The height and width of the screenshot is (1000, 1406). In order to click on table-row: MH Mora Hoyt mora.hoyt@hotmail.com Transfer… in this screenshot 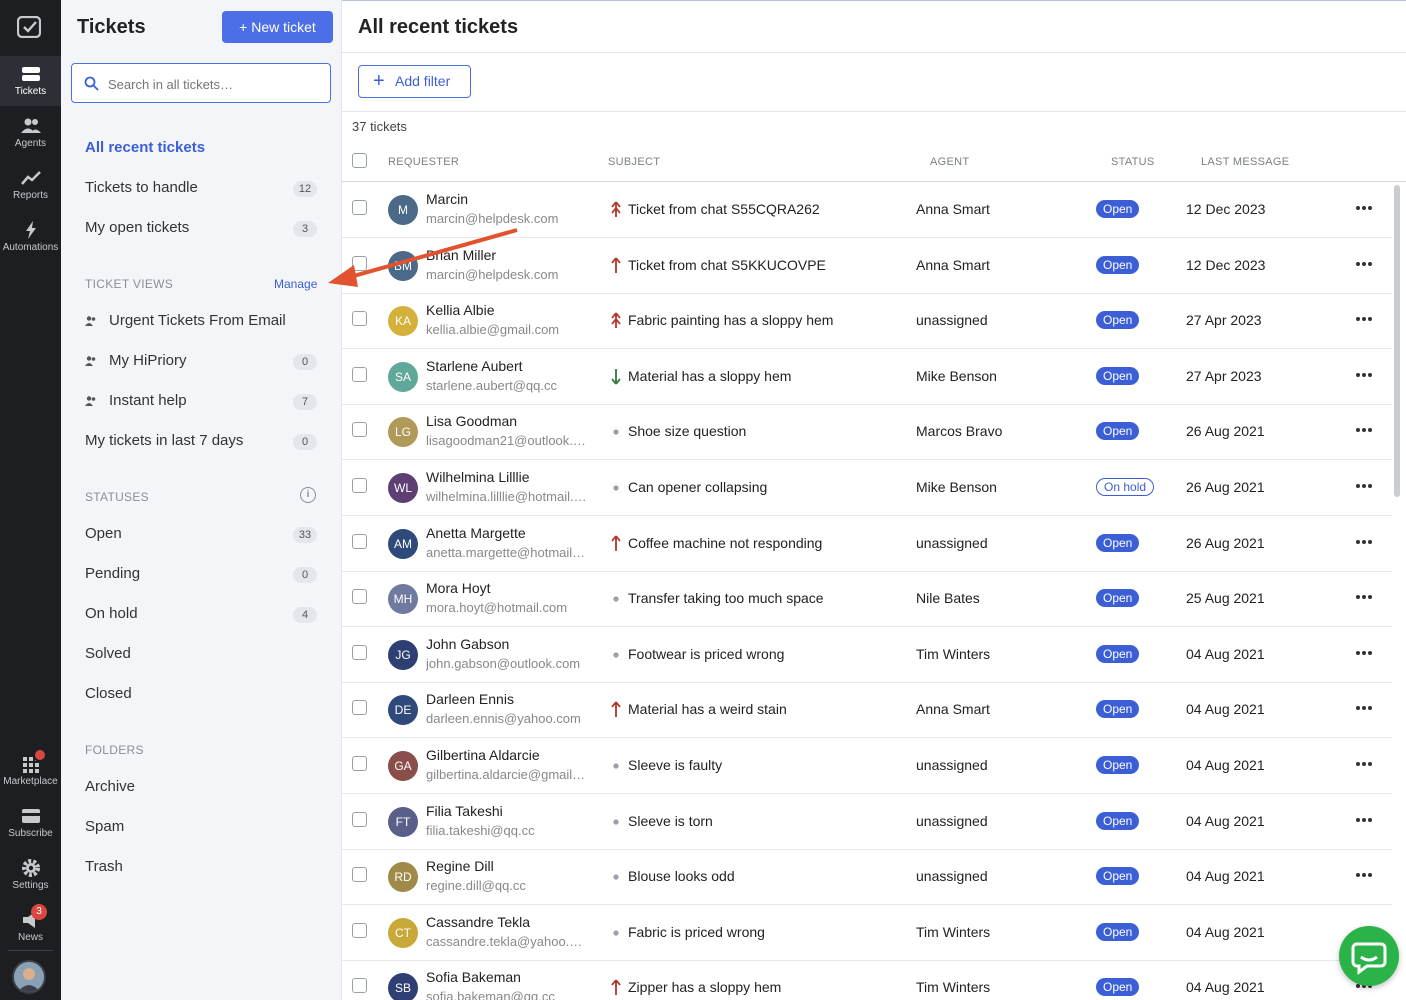, I will do `click(867, 599)`.